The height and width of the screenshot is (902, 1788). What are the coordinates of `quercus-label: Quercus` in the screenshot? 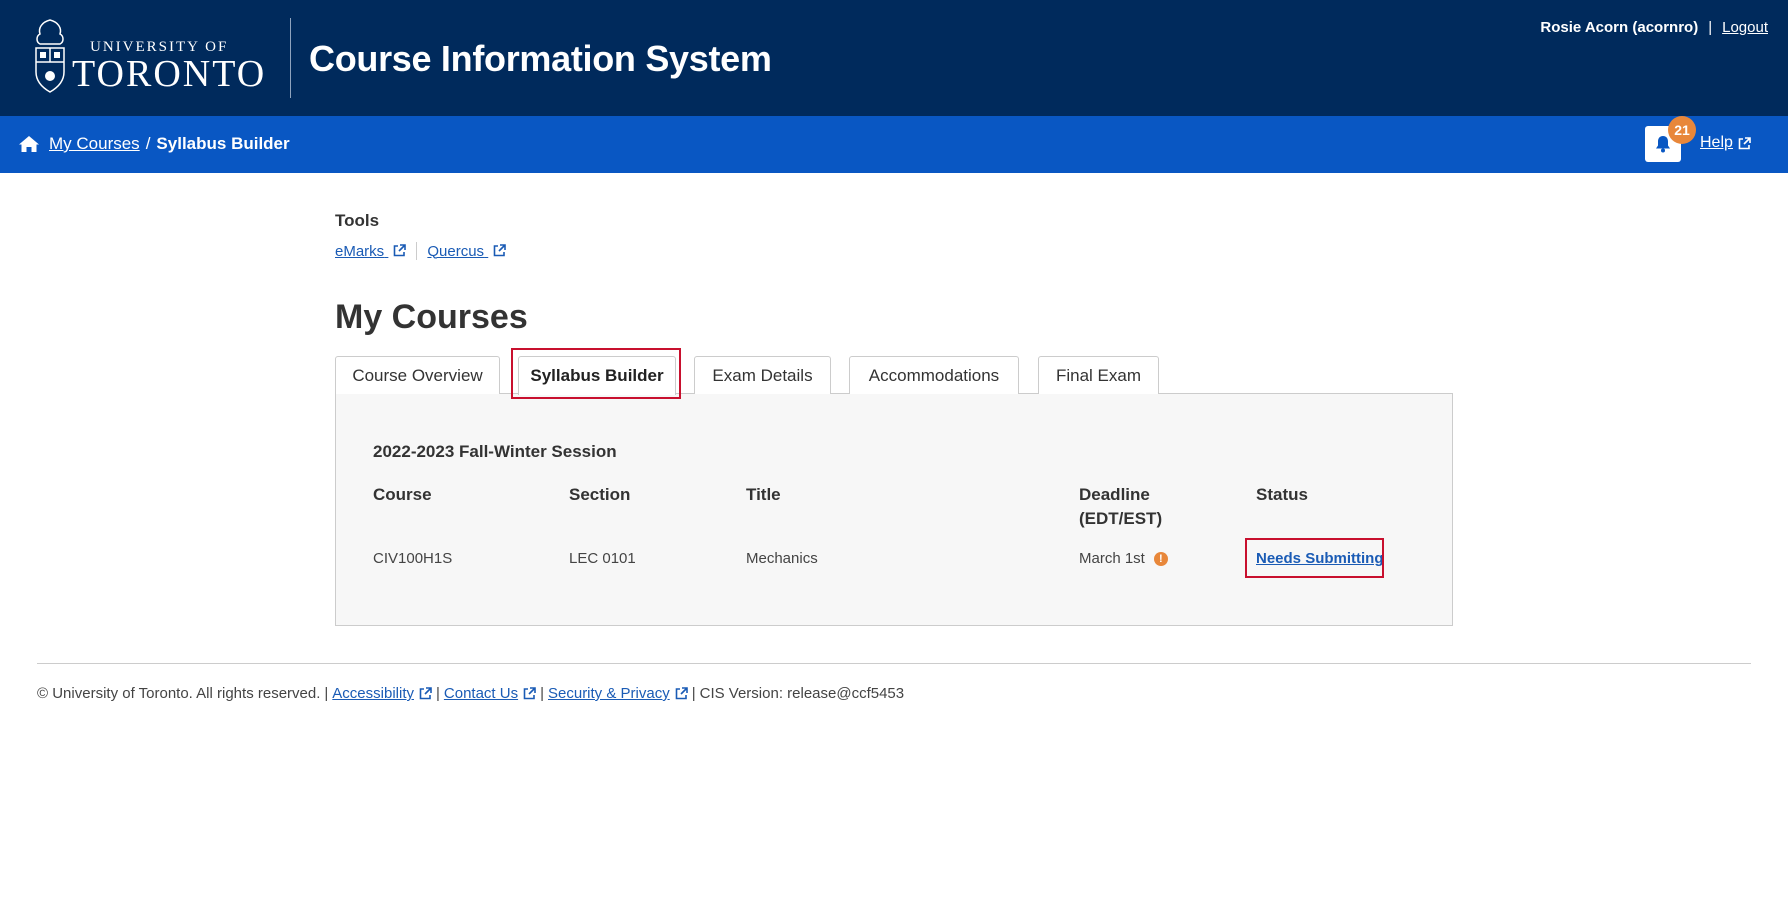 It's located at (456, 251).